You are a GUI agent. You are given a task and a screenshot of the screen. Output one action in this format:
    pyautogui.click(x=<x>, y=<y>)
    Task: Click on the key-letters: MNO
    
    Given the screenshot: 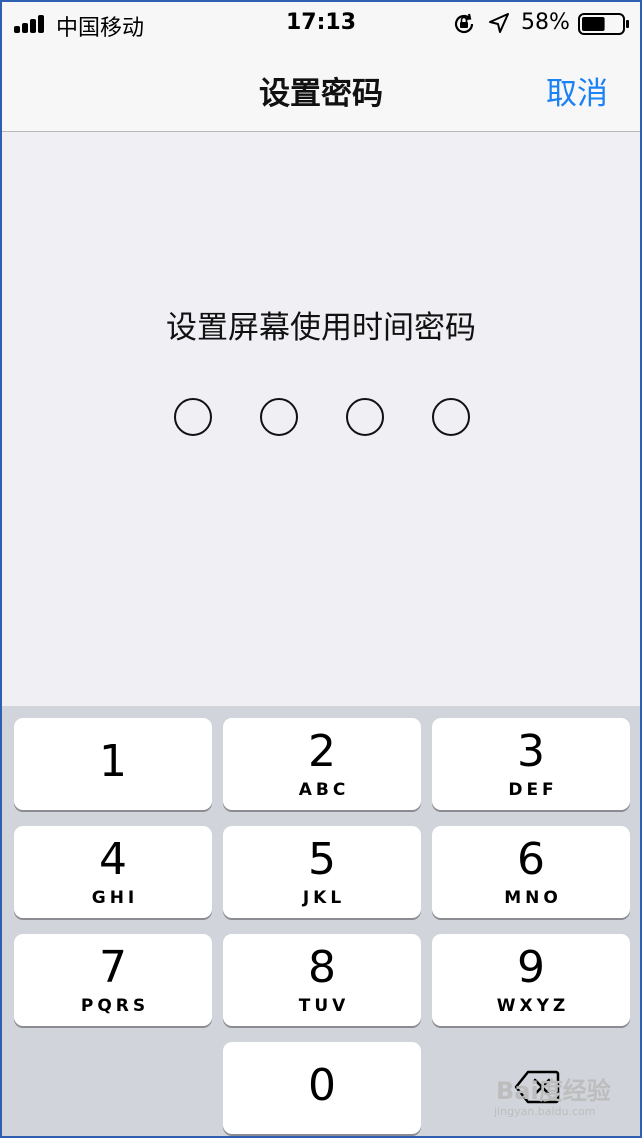 What is the action you would take?
    pyautogui.click(x=533, y=898)
    